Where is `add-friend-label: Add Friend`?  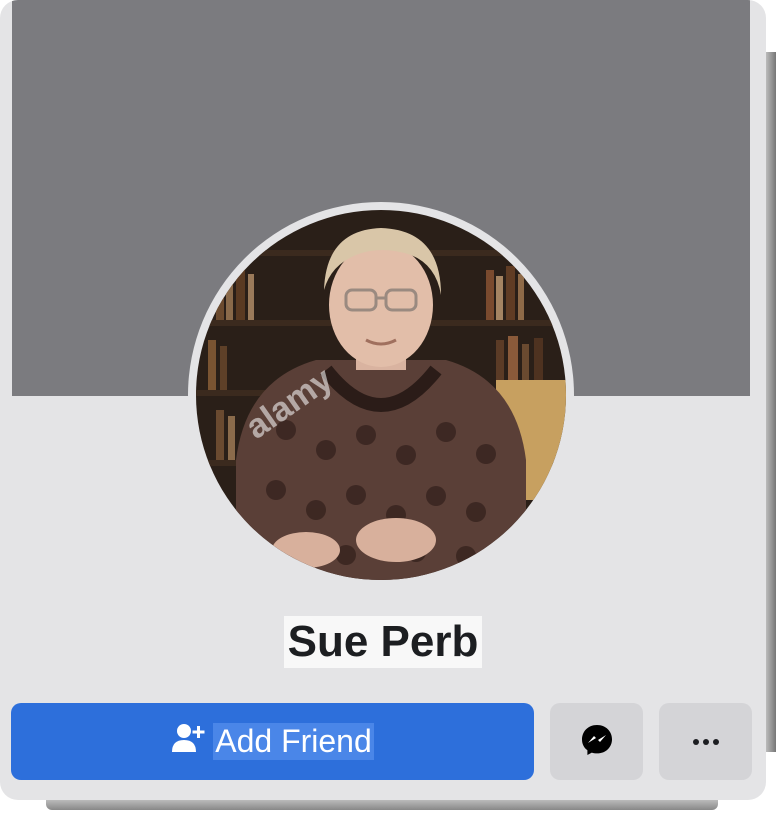 add-friend-label: Add Friend is located at coordinates (293, 741).